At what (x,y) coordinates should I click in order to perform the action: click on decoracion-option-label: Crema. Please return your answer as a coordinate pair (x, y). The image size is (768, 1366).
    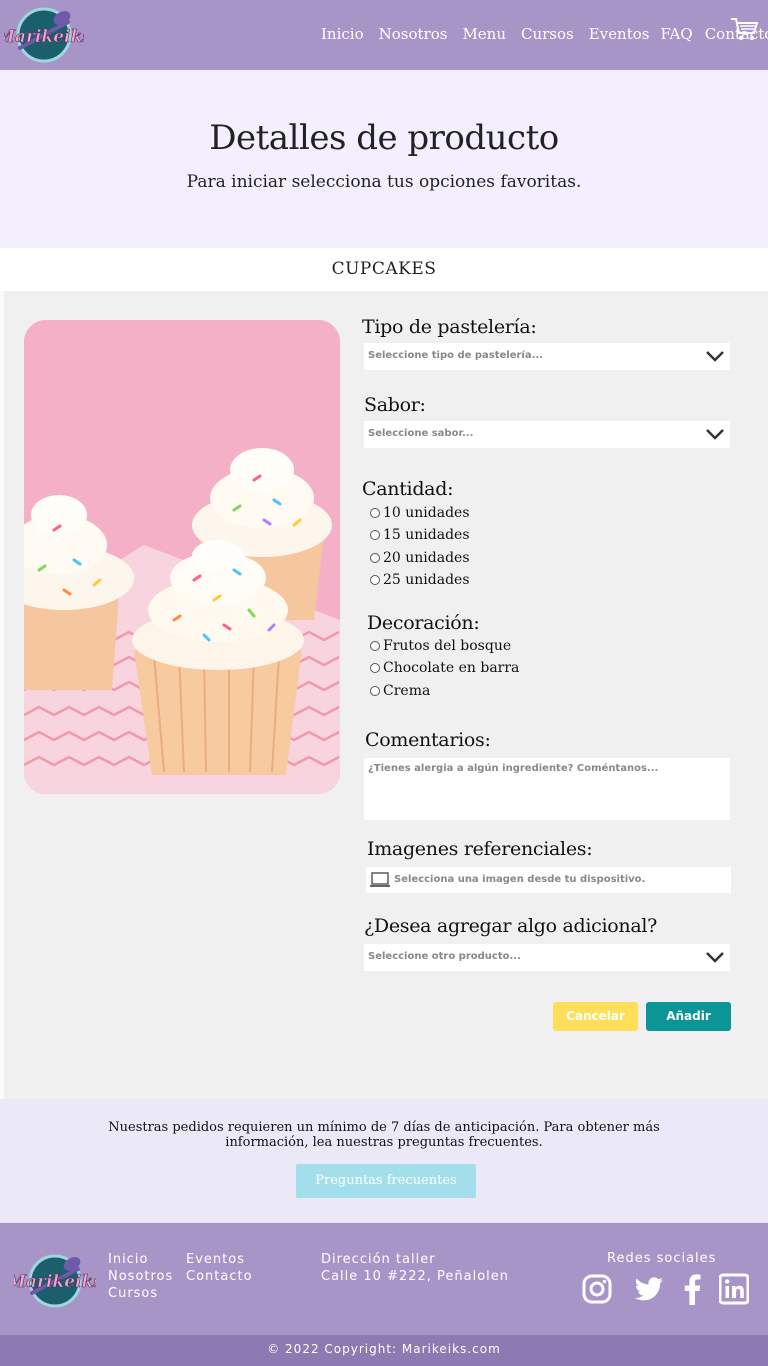
    Looking at the image, I should click on (407, 691).